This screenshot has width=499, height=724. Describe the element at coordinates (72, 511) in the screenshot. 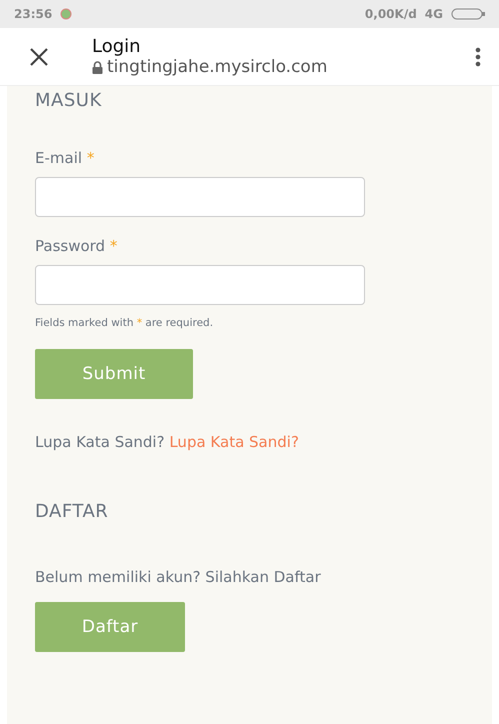

I see `section-heading: DAFTAR` at that location.